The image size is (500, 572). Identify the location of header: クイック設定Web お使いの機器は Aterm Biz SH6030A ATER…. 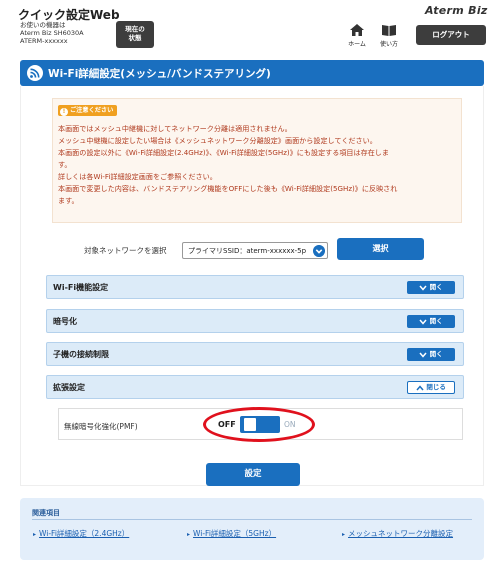
(250, 29).